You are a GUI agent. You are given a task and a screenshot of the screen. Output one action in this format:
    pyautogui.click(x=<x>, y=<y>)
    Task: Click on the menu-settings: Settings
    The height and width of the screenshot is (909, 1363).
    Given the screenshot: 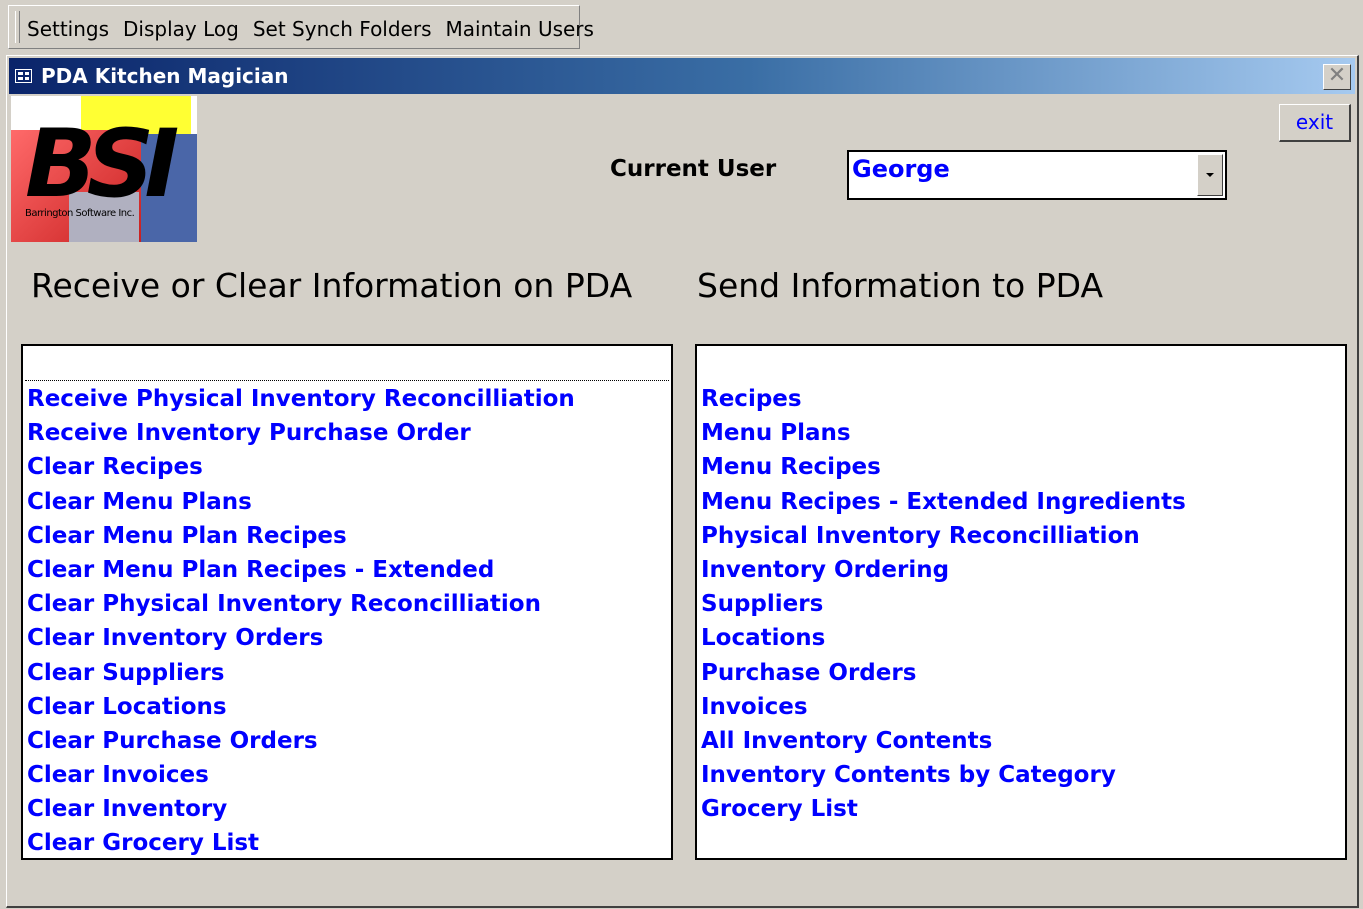 What is the action you would take?
    pyautogui.click(x=68, y=29)
    